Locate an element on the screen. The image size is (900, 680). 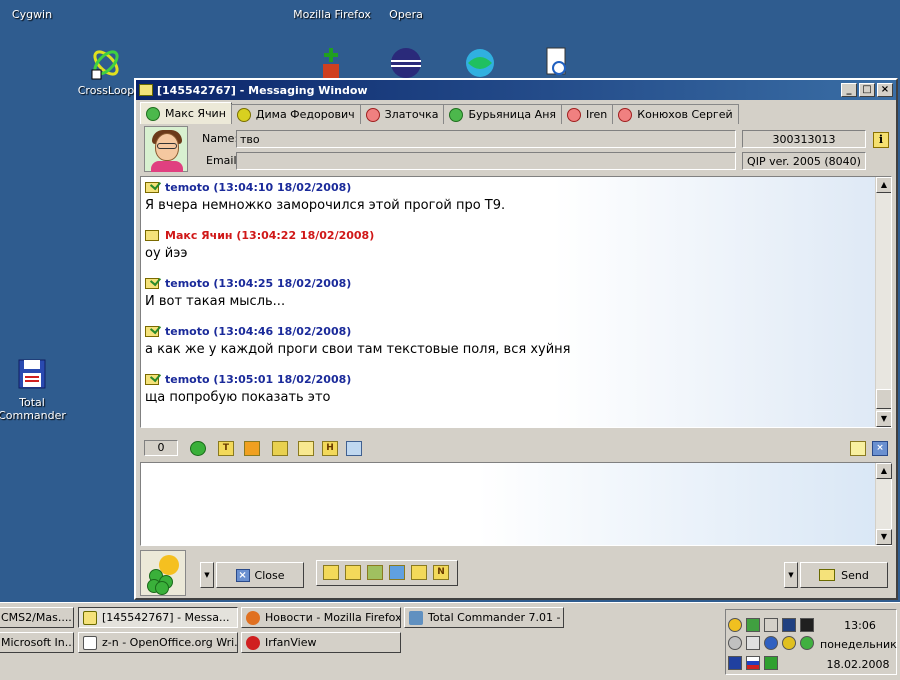
document-icon is located at coordinates (90, 642).